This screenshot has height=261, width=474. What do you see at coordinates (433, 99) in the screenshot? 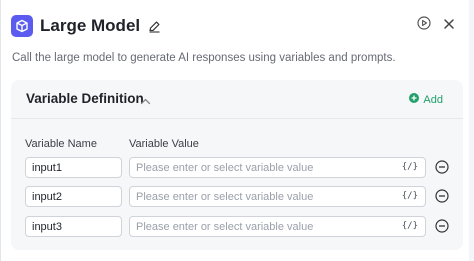
I see `add-label: Add` at bounding box center [433, 99].